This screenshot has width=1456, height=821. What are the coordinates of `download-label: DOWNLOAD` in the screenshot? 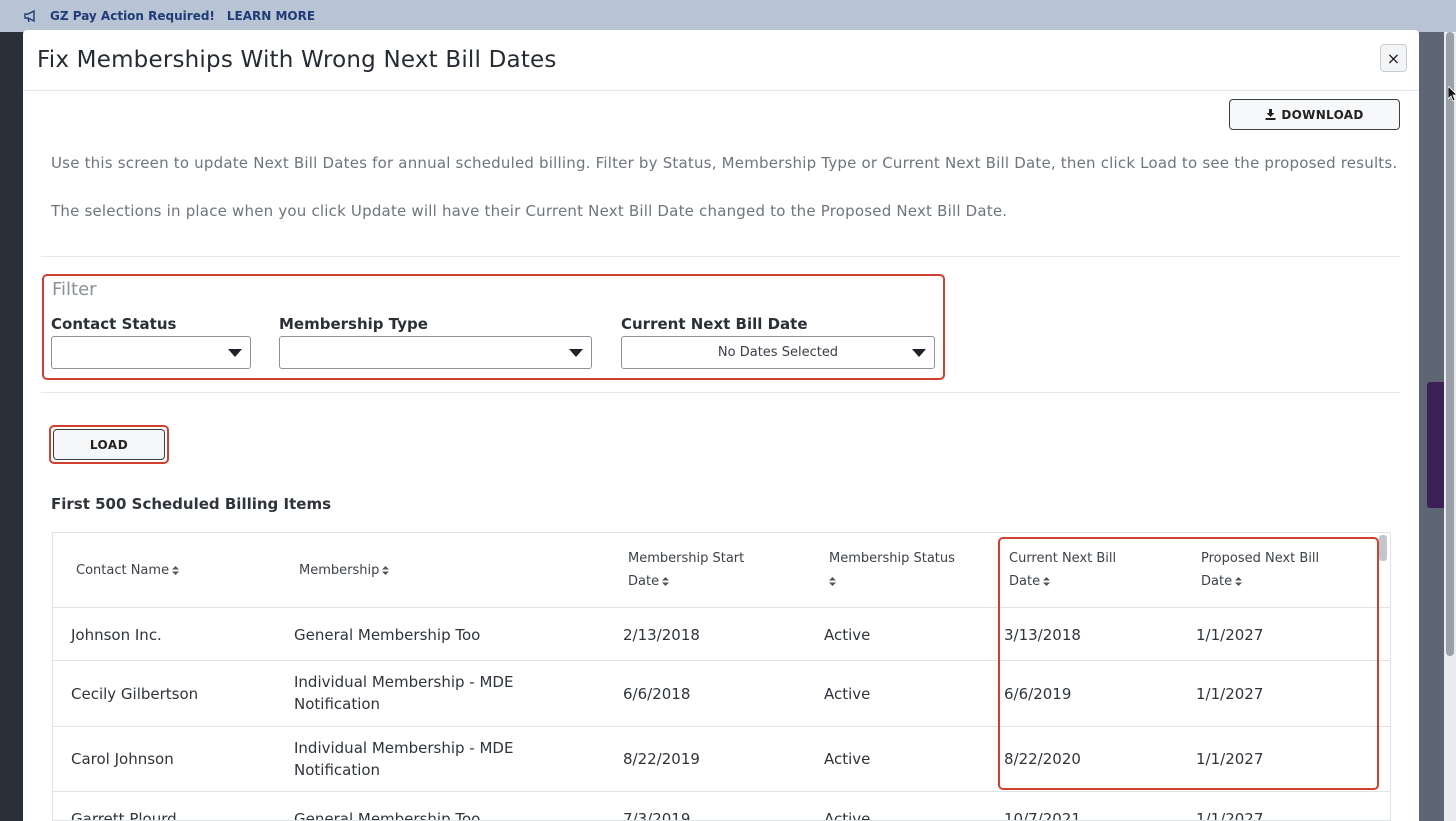 It's located at (1322, 114).